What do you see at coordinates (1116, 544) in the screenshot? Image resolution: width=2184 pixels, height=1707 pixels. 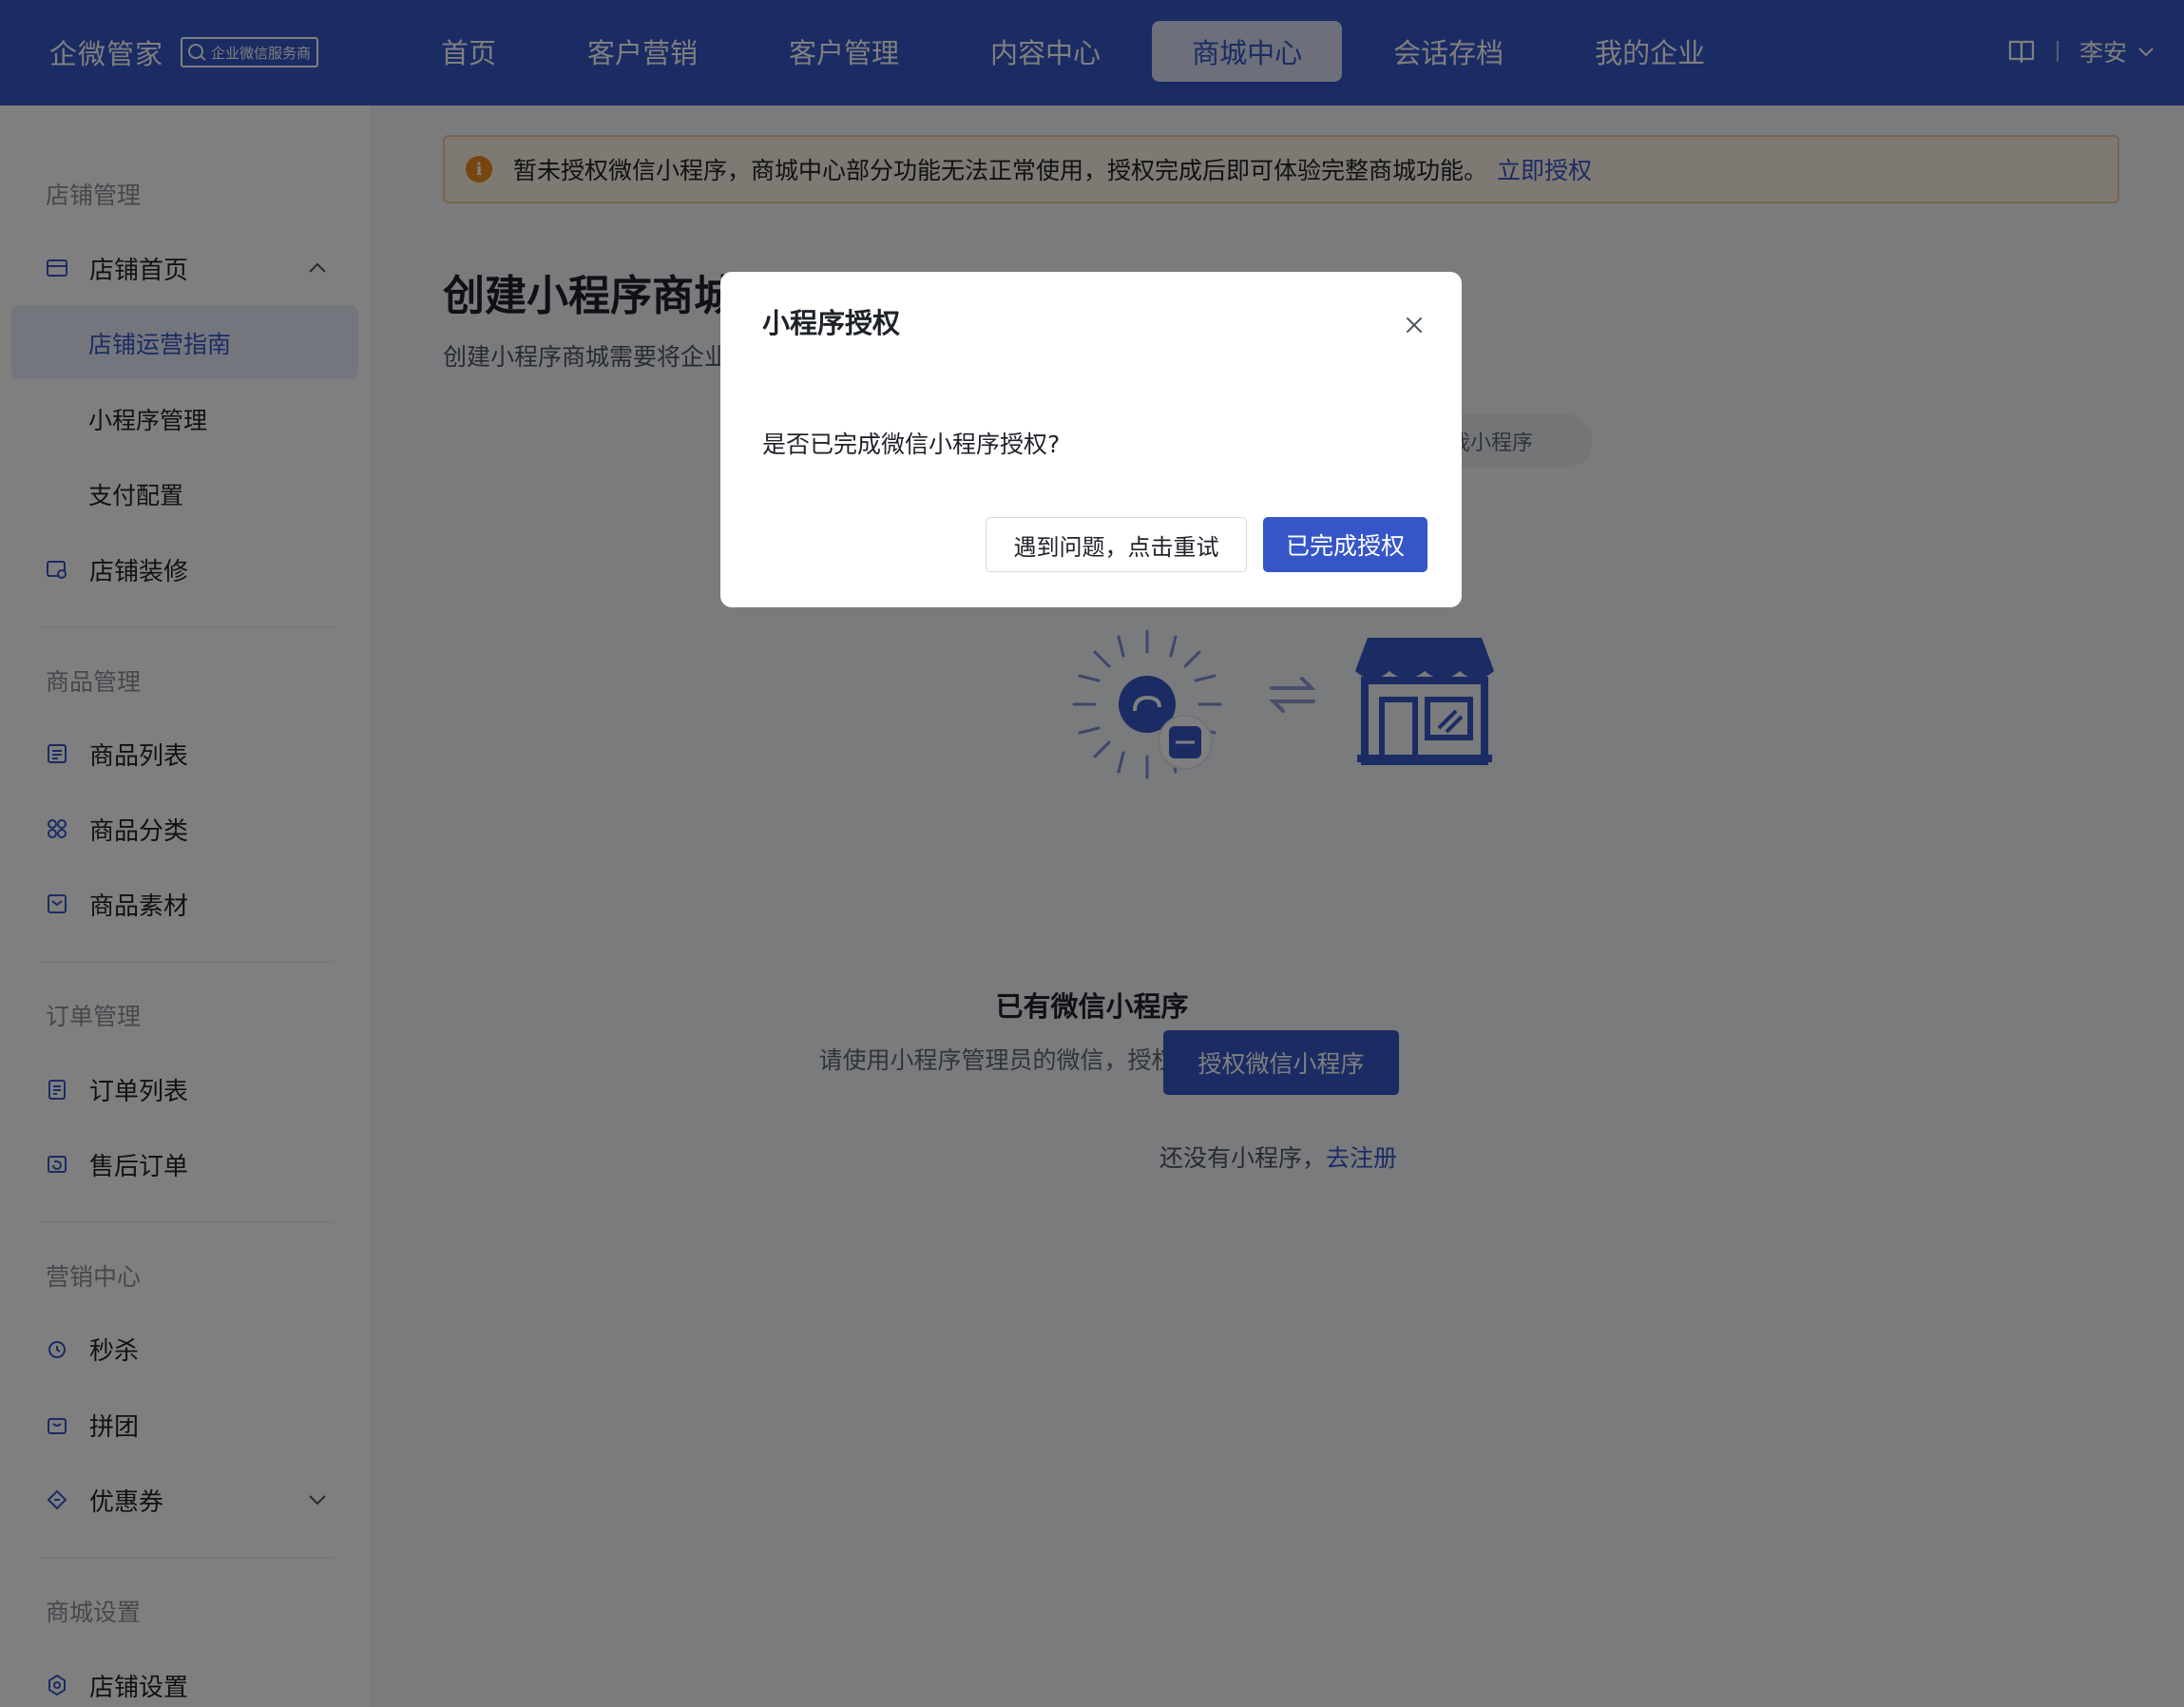 I see `retry-button: 遇到问题，点击重试` at bounding box center [1116, 544].